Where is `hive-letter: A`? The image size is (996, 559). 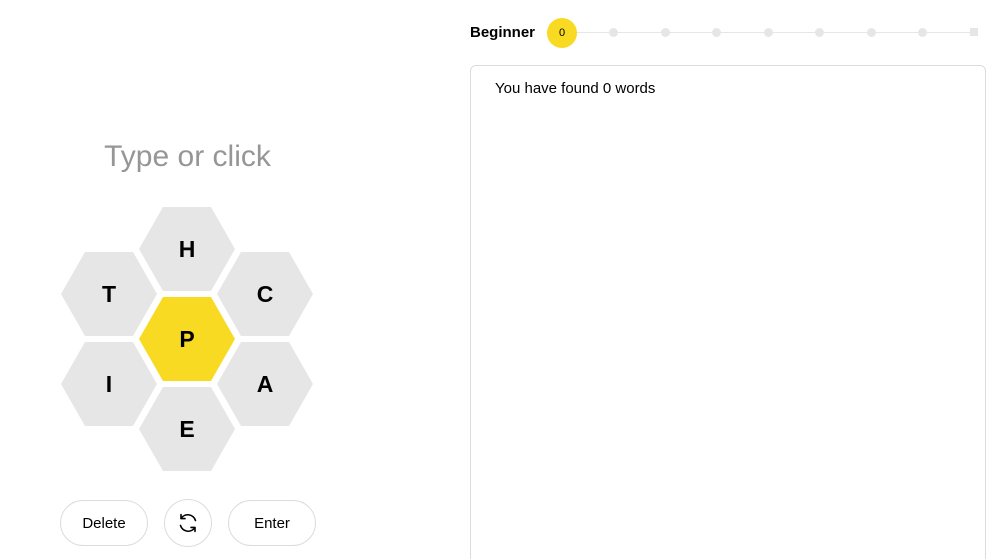
hive-letter: A is located at coordinates (265, 383).